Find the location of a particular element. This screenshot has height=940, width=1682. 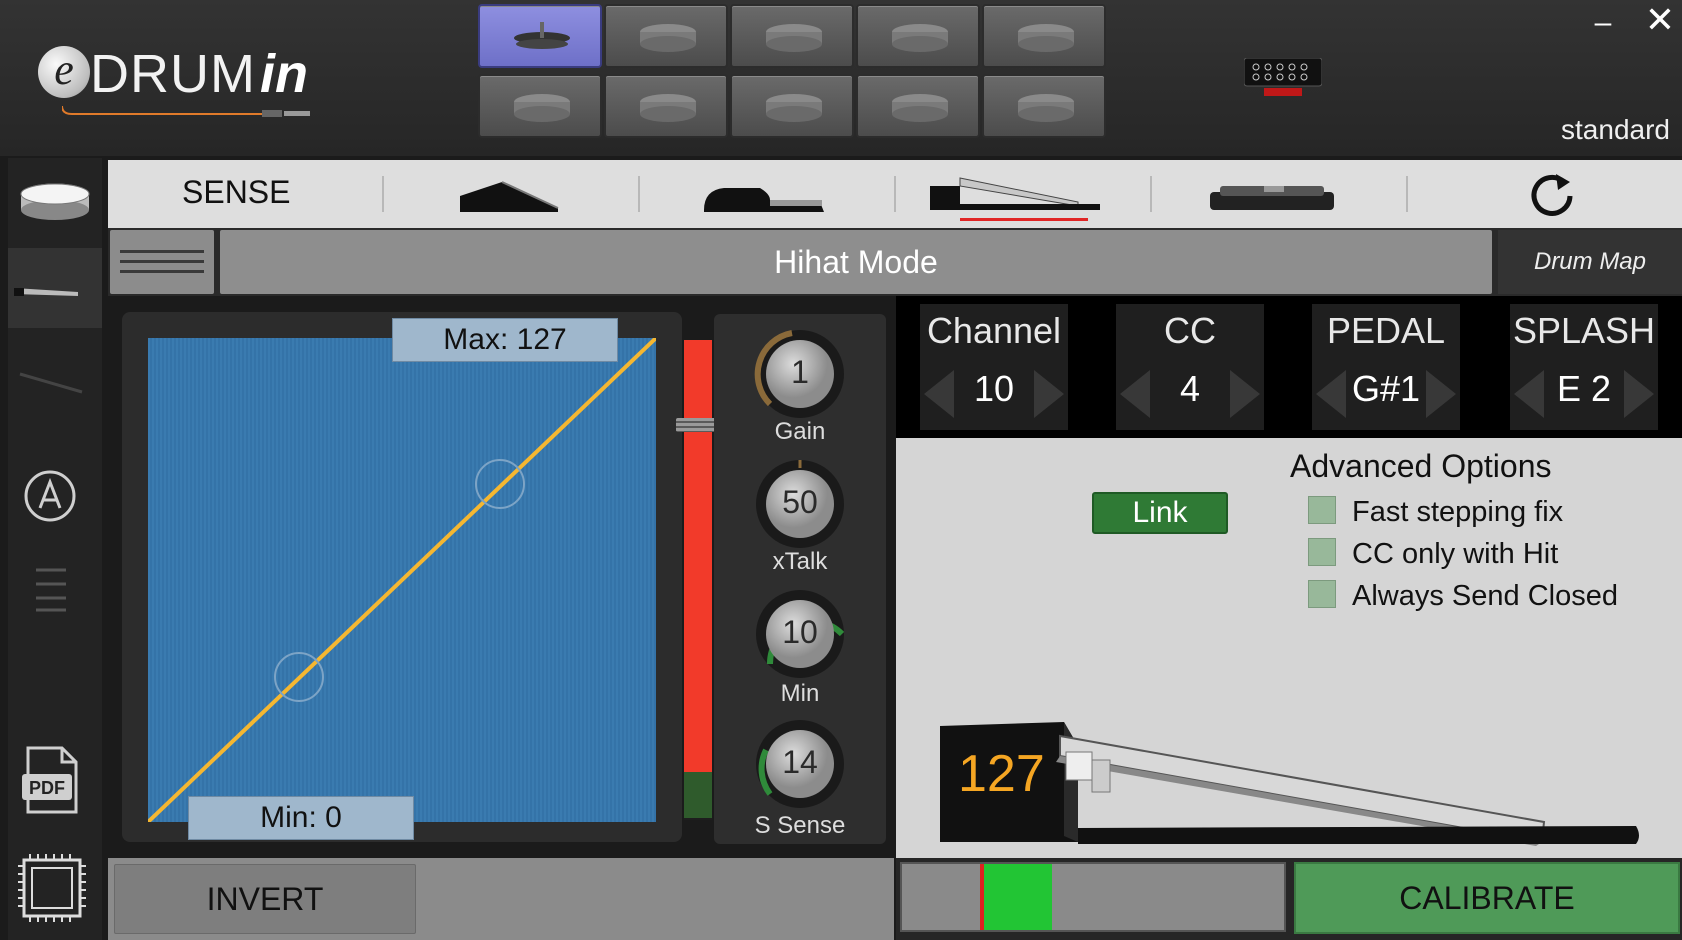

refresh-icon is located at coordinates (1553, 195).